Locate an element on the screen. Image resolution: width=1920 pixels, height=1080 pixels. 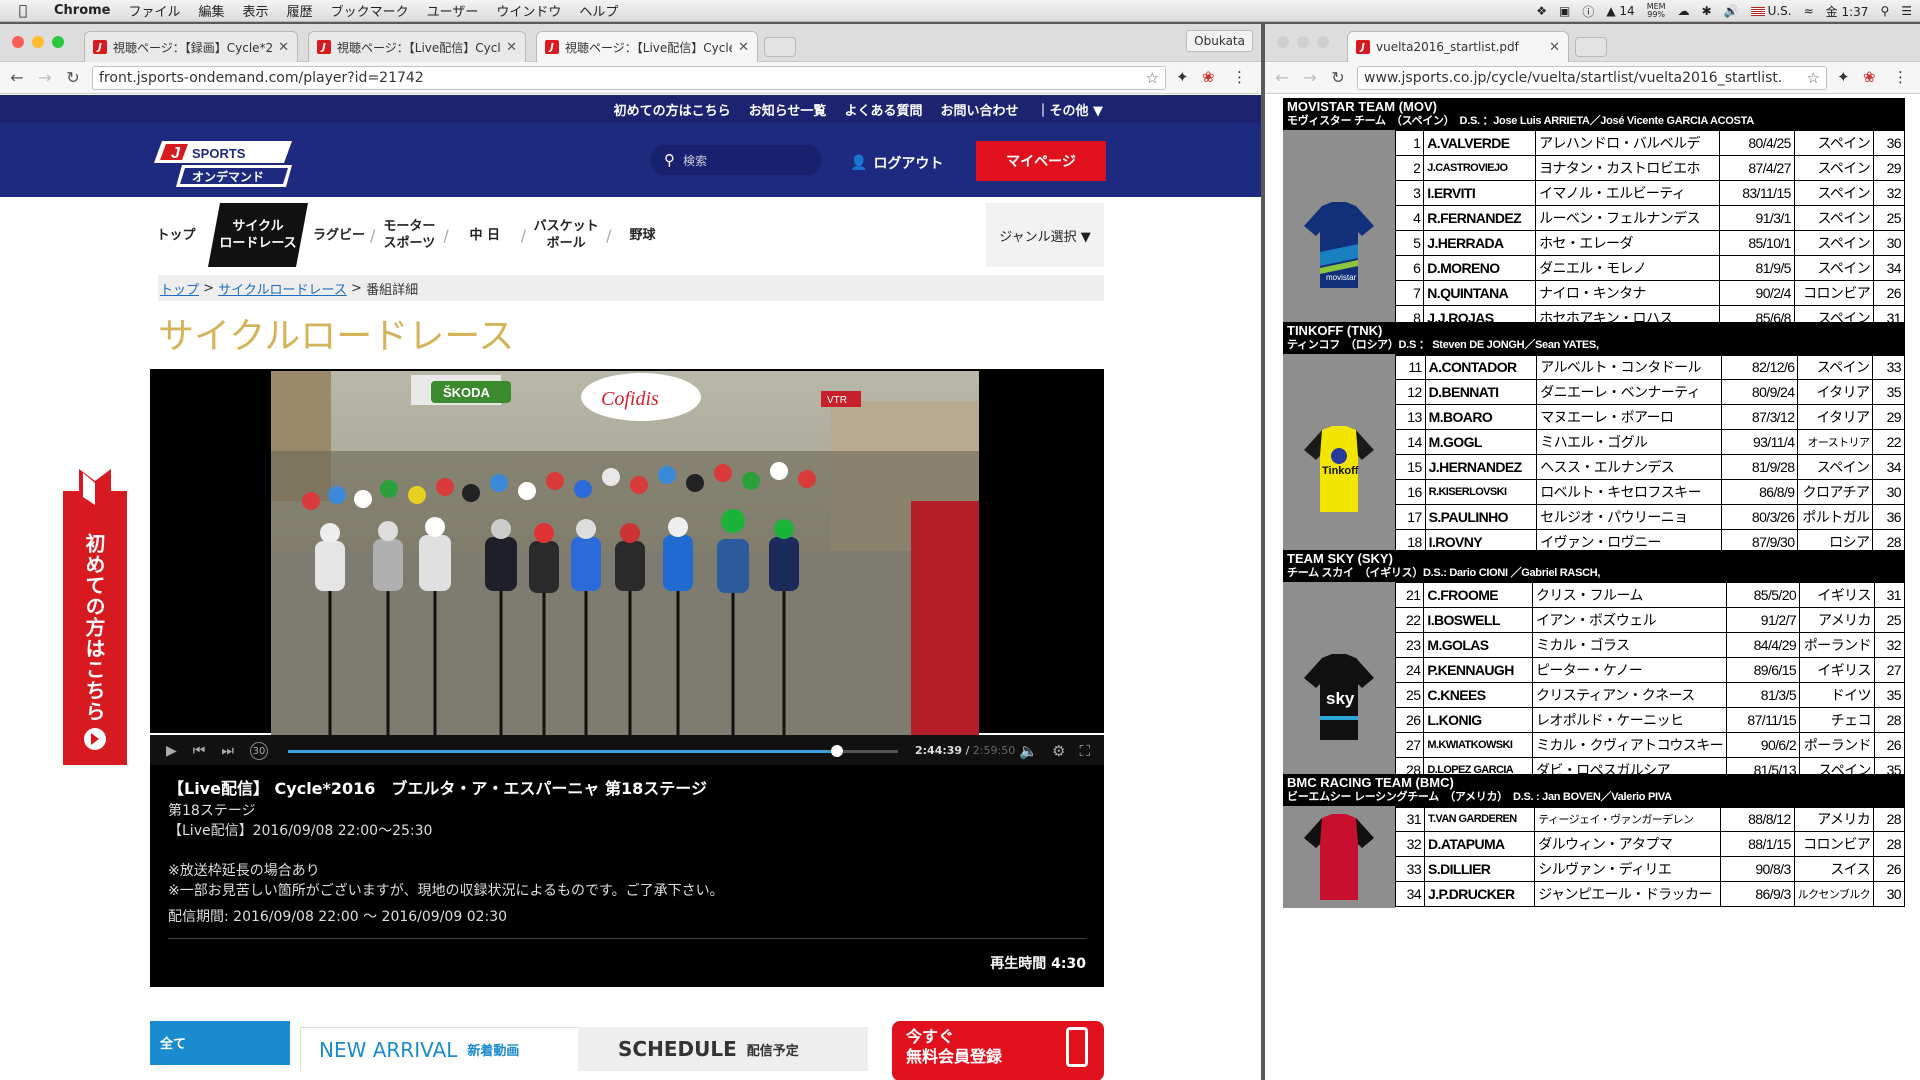
tab-new-arrival: NEW ARRIVAL 新着動画 is located at coordinates (440, 1049).